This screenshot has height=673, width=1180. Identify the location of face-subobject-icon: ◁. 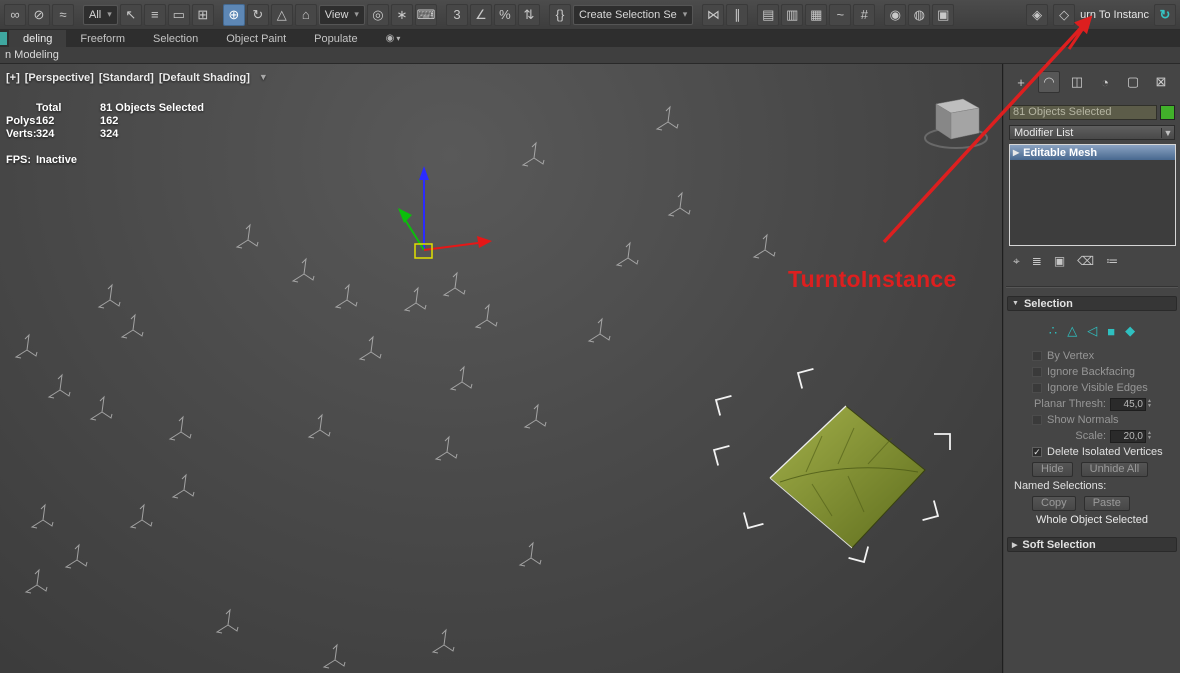
(1092, 331).